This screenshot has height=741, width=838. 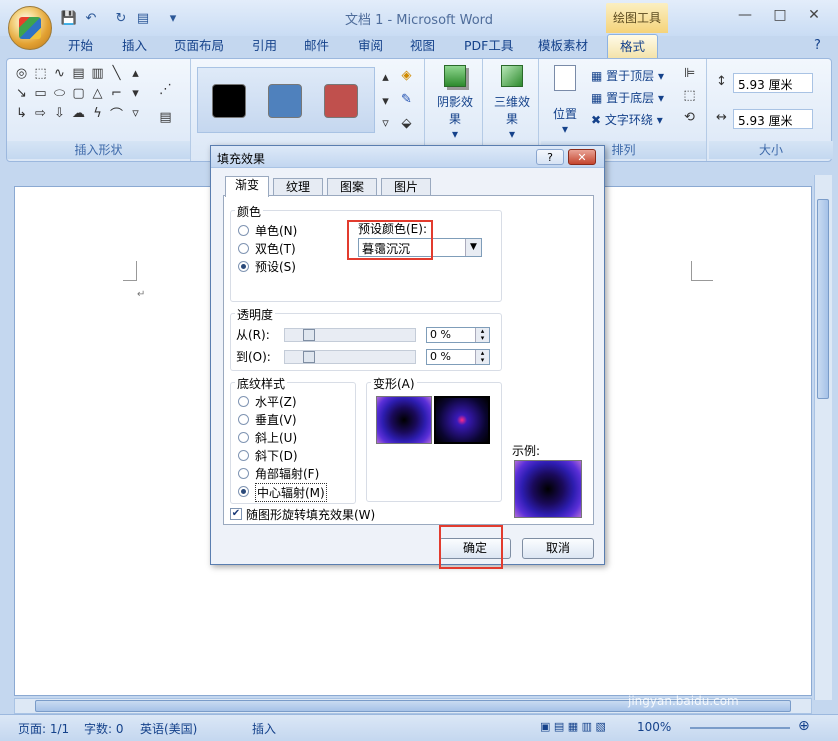 I want to click on style-swatch-blue, so click(x=285, y=101).